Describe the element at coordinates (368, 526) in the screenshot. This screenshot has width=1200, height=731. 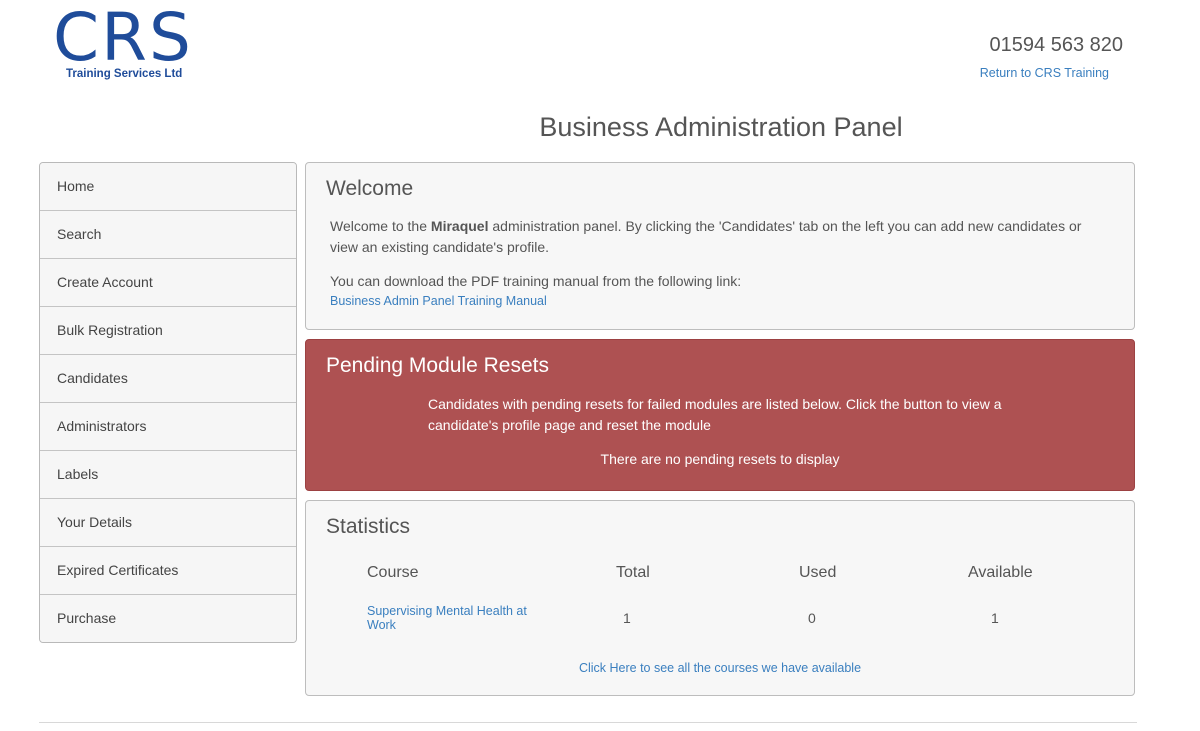
I see `statistics-title: Statistics` at that location.